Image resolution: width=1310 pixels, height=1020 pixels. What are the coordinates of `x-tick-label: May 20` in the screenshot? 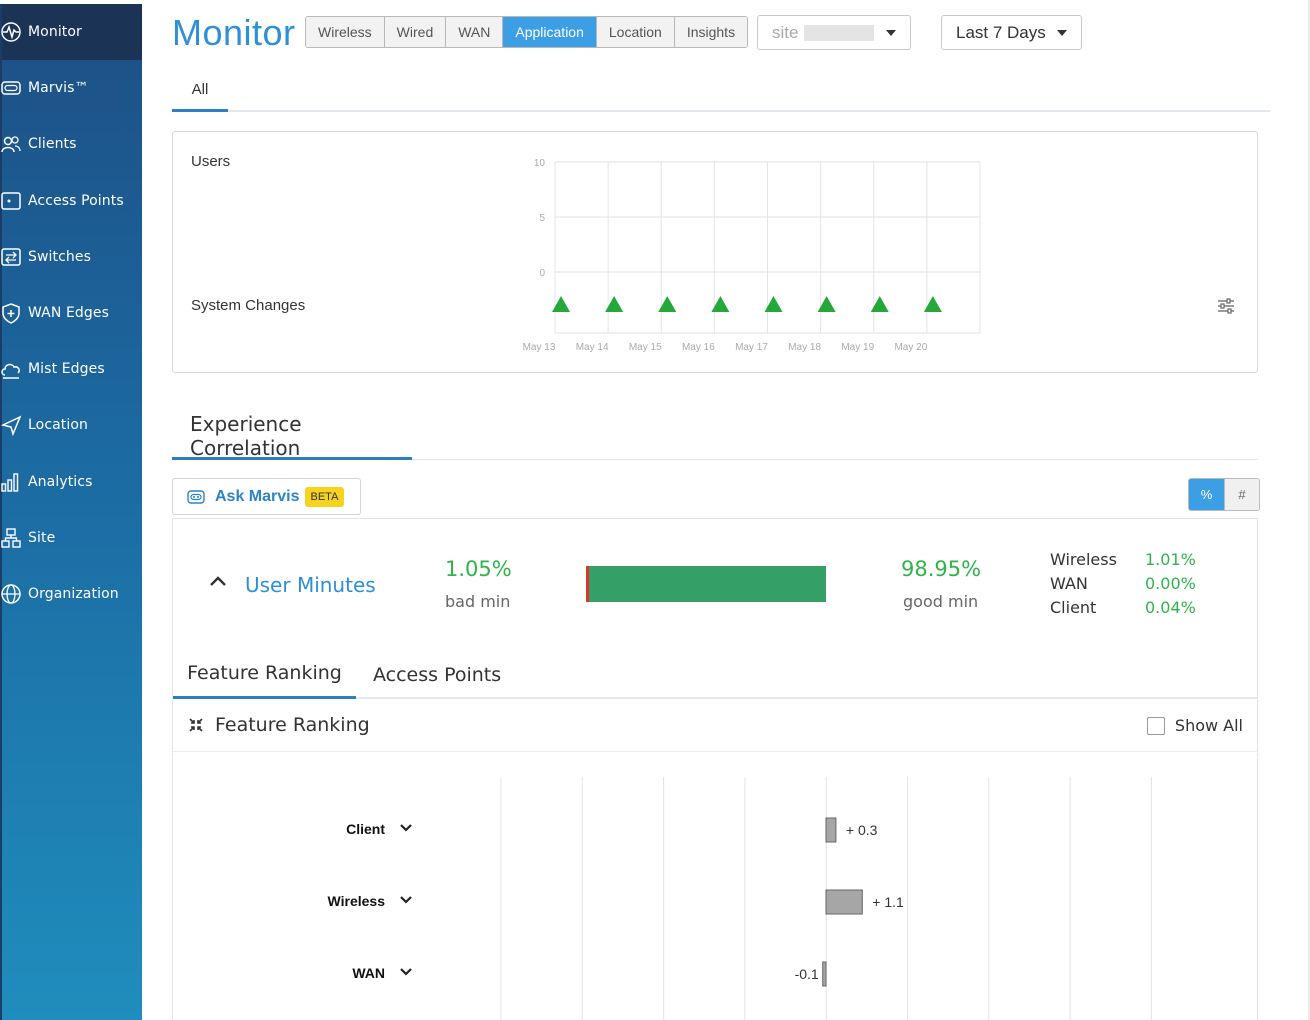 It's located at (910, 347).